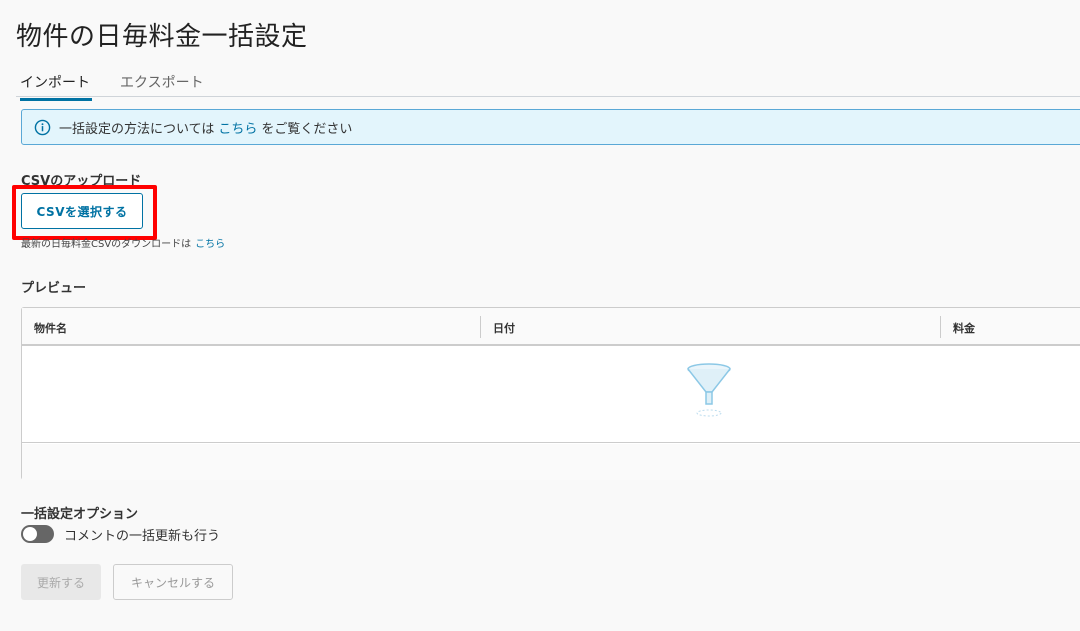 Image resolution: width=1080 pixels, height=631 pixels. I want to click on column-header-property-name: 物件名, so click(50, 328).